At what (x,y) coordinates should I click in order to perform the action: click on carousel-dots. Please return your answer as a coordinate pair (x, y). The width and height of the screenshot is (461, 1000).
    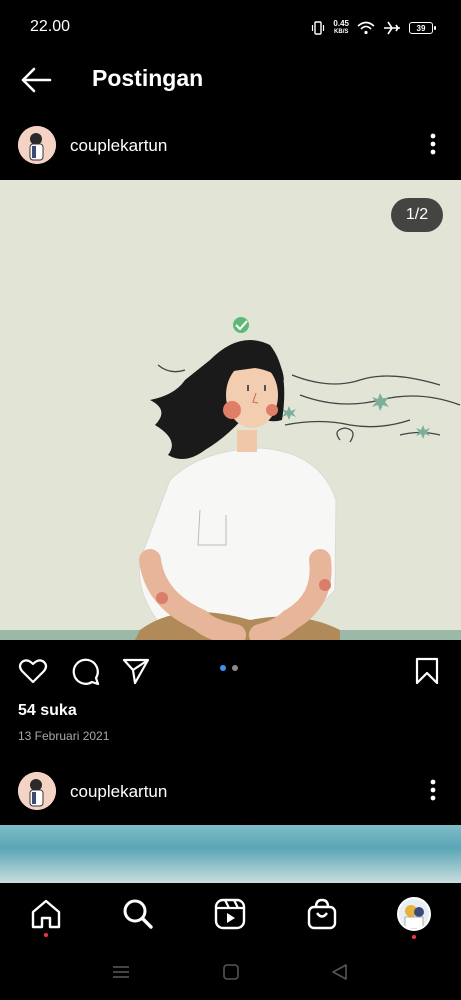
    Looking at the image, I should click on (229, 668).